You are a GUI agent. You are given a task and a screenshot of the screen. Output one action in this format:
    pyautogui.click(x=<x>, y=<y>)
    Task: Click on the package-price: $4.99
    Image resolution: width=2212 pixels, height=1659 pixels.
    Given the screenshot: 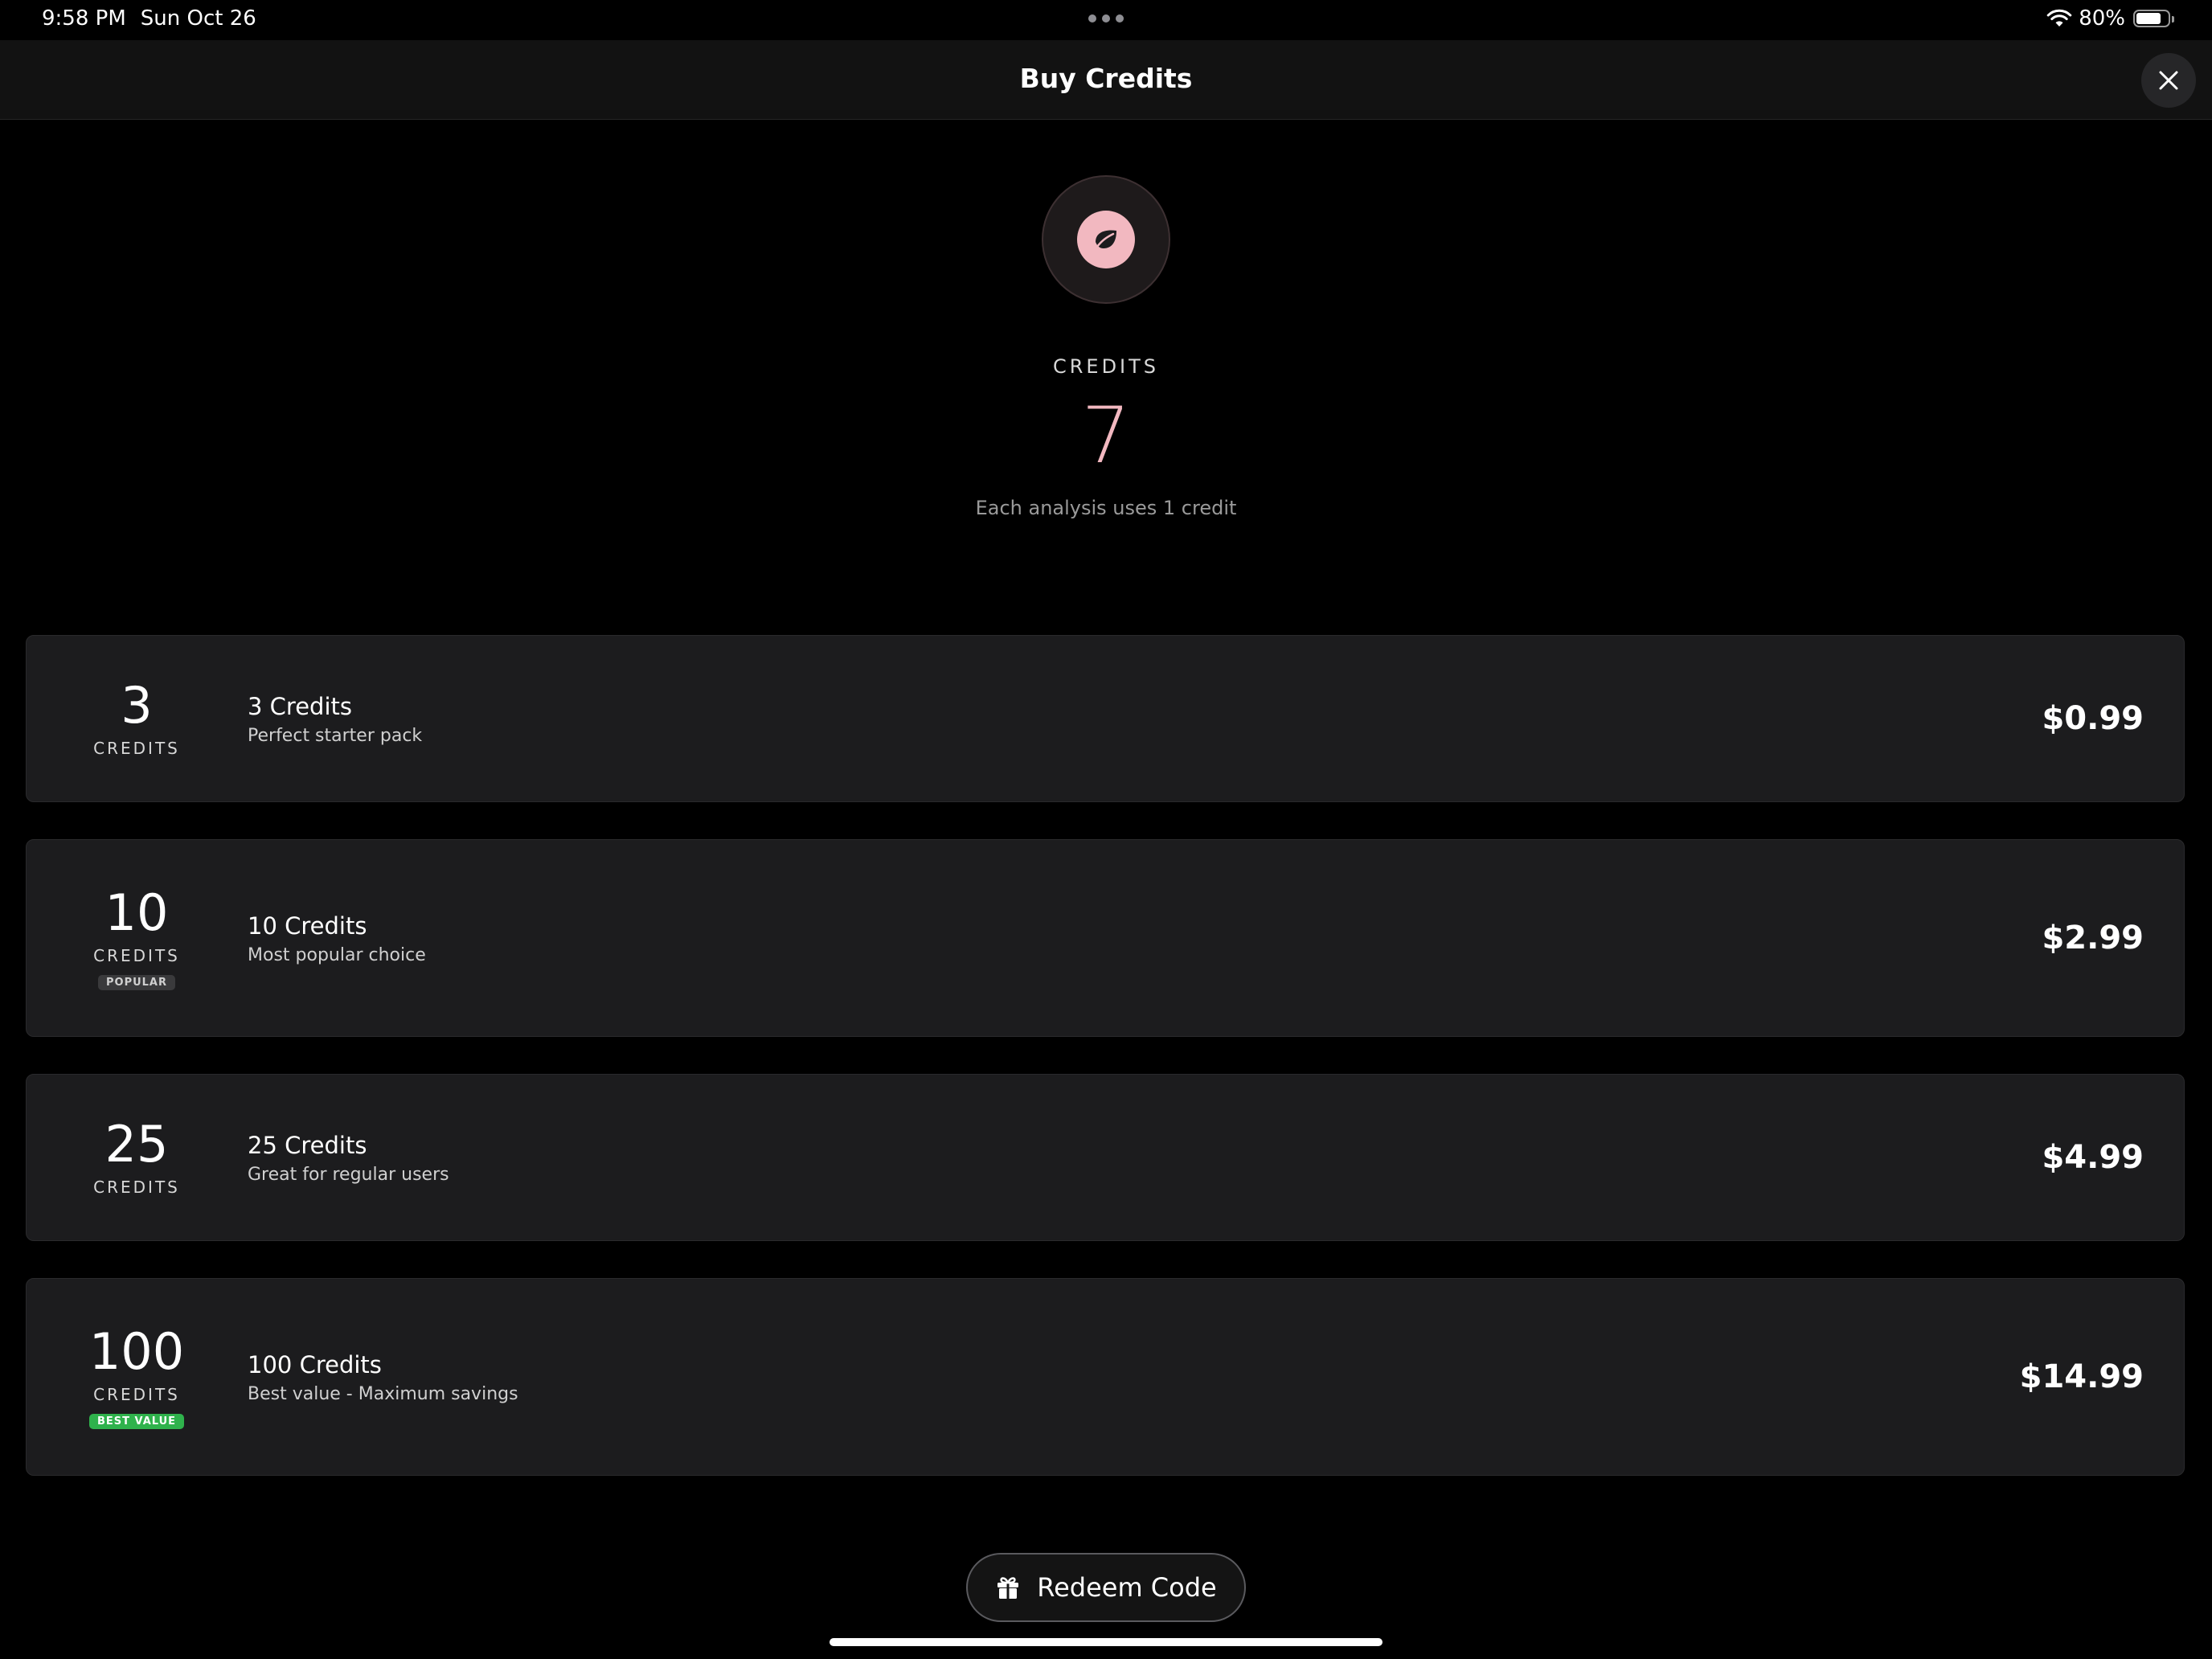 What is the action you would take?
    pyautogui.click(x=2093, y=1157)
    